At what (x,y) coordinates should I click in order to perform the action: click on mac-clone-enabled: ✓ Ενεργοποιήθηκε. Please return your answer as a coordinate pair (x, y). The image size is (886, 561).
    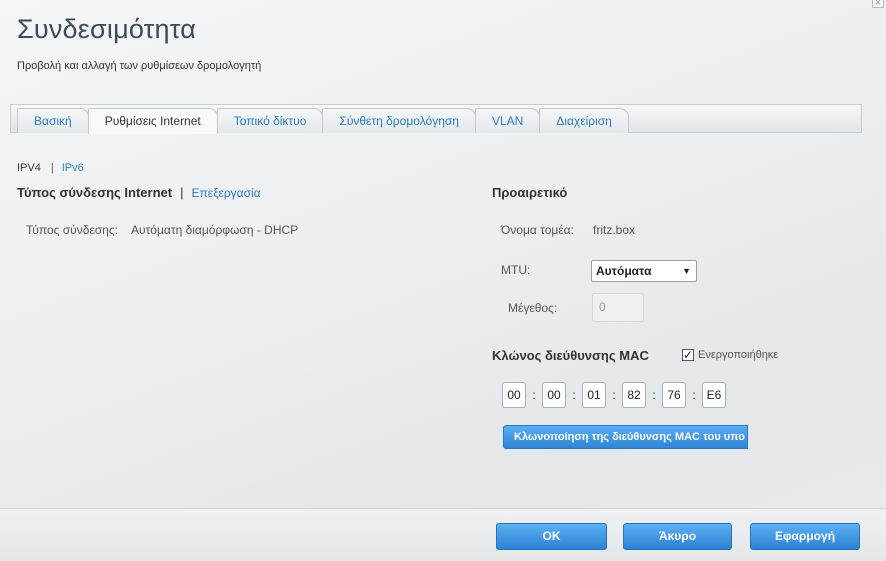
    Looking at the image, I should click on (730, 355).